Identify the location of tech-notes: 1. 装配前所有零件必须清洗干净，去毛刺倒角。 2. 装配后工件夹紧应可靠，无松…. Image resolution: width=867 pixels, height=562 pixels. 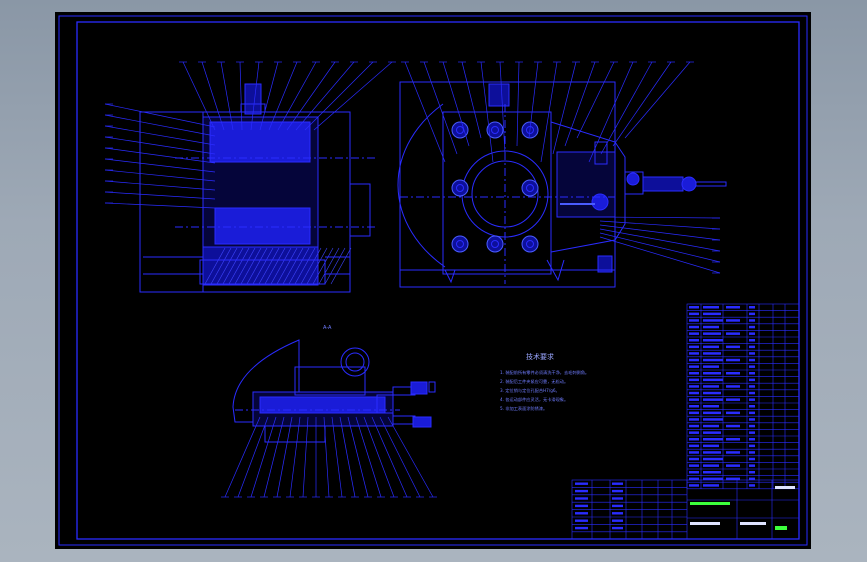
(544, 390).